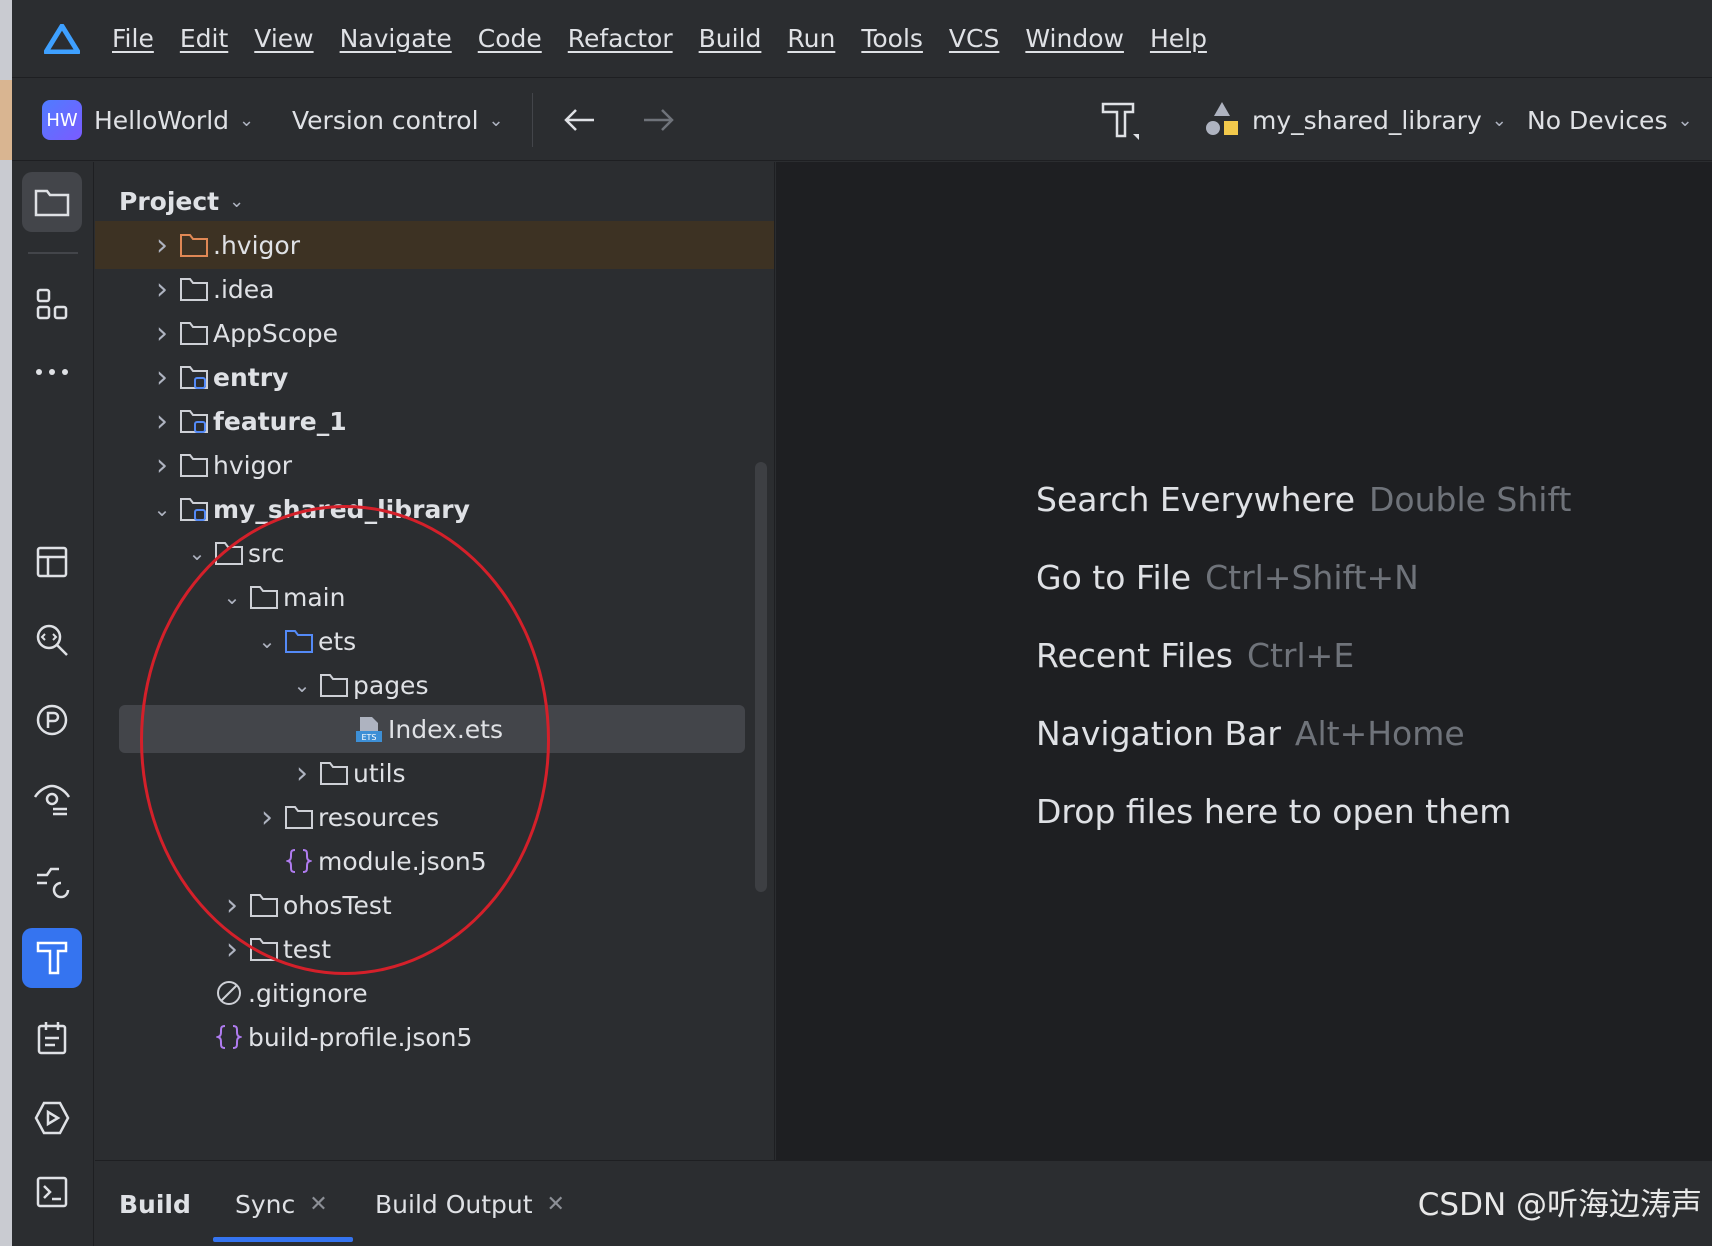 This screenshot has width=1712, height=1246. Describe the element at coordinates (52, 640) in the screenshot. I see `code-inspect-button` at that location.